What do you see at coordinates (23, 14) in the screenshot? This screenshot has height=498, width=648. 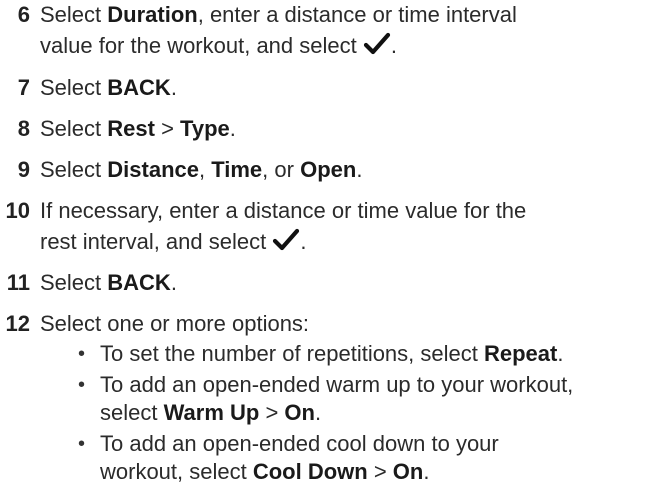 I see `step-number: 6` at bounding box center [23, 14].